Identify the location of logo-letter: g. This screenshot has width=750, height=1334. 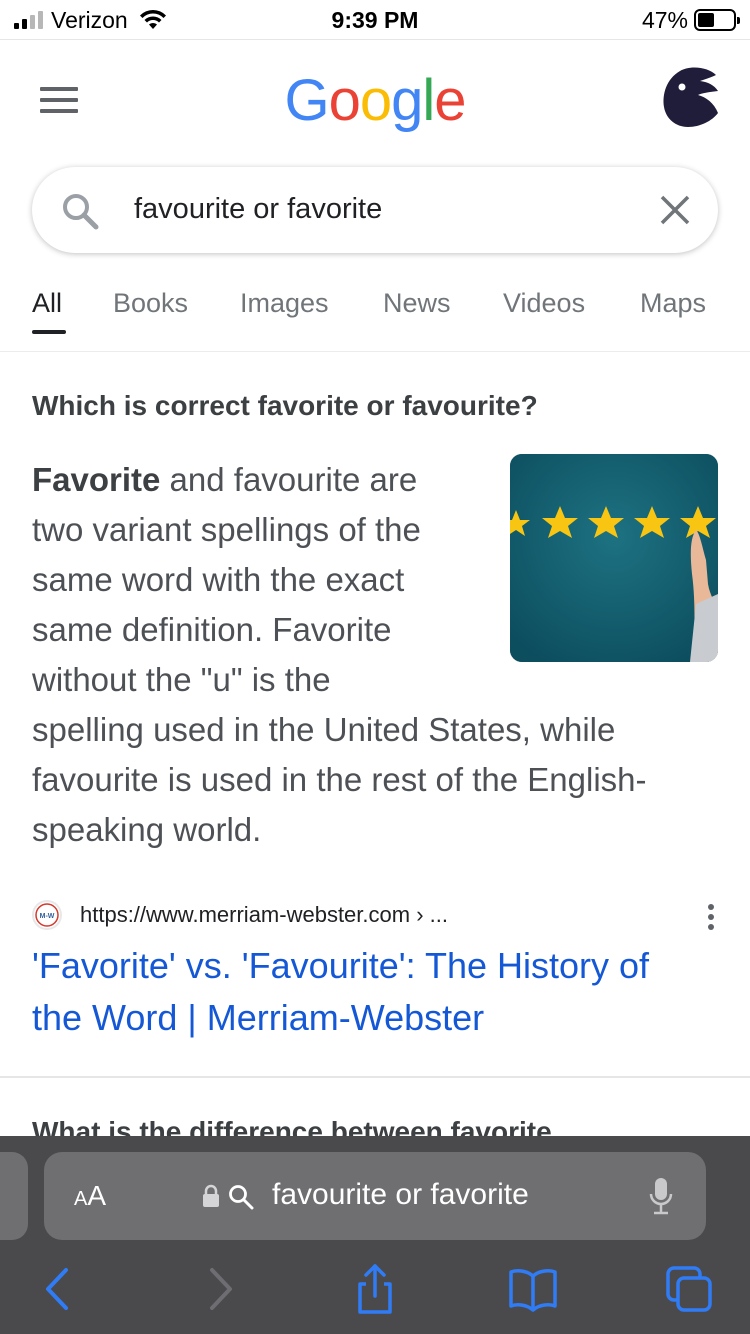
(407, 100).